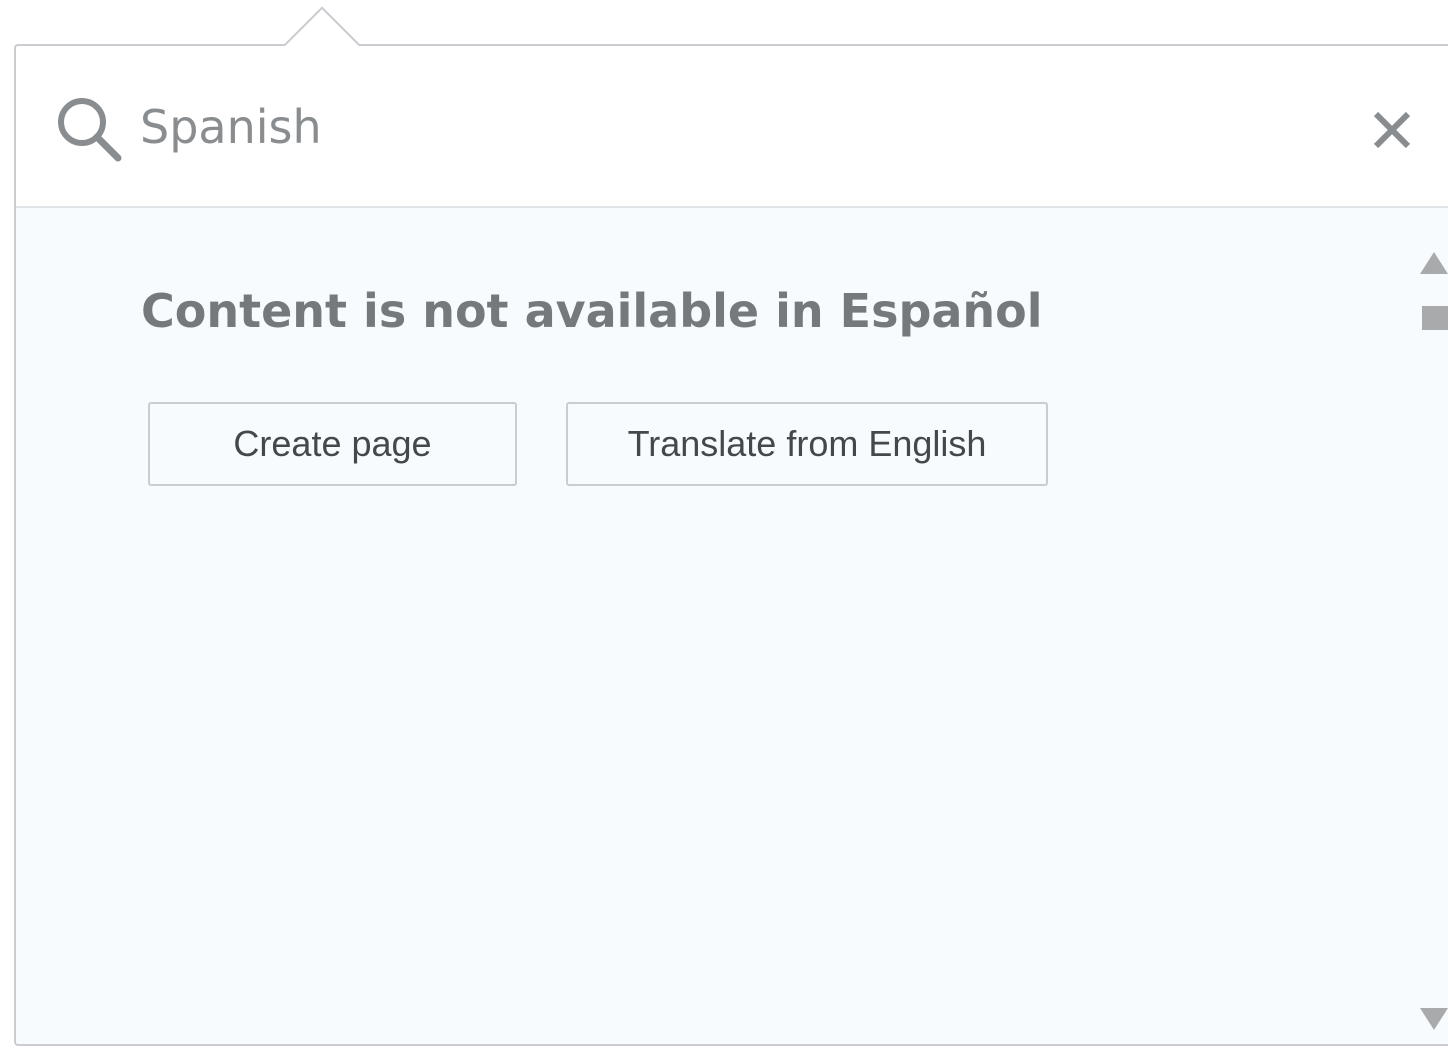  What do you see at coordinates (1392, 130) in the screenshot?
I see `close-icon` at bounding box center [1392, 130].